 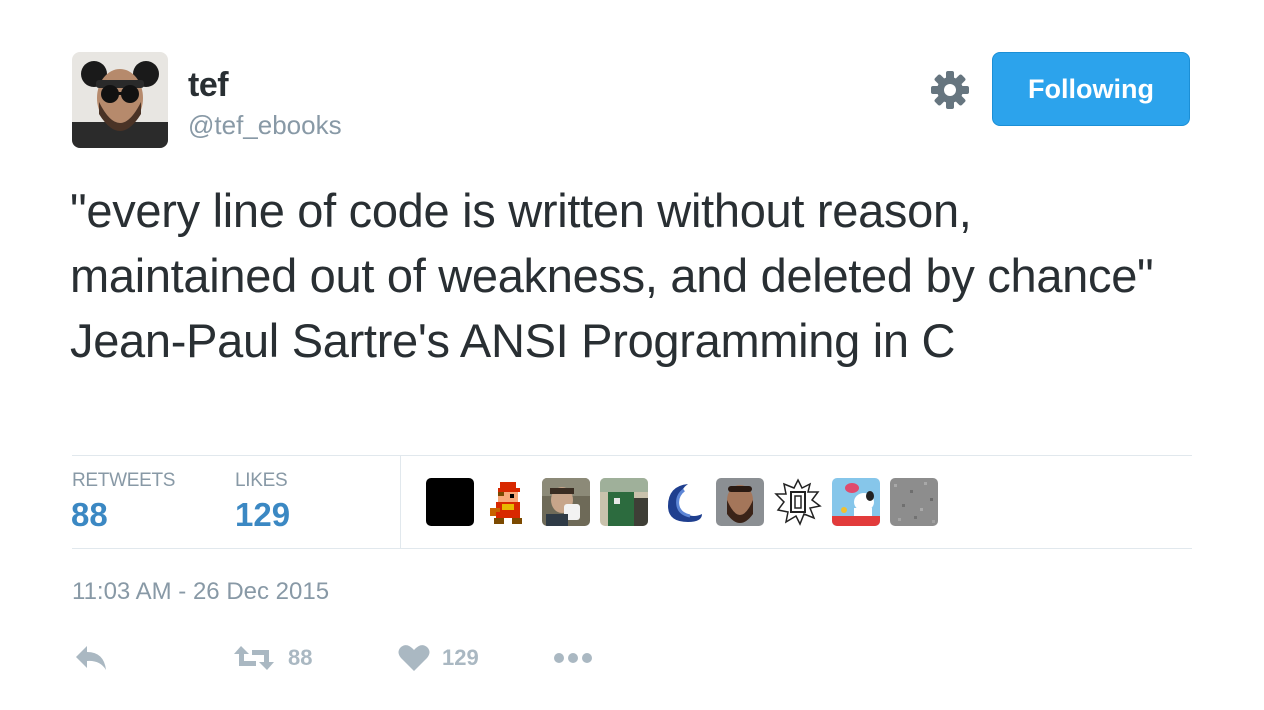 What do you see at coordinates (856, 502) in the screenshot?
I see `snoopy-doghouse-avatar` at bounding box center [856, 502].